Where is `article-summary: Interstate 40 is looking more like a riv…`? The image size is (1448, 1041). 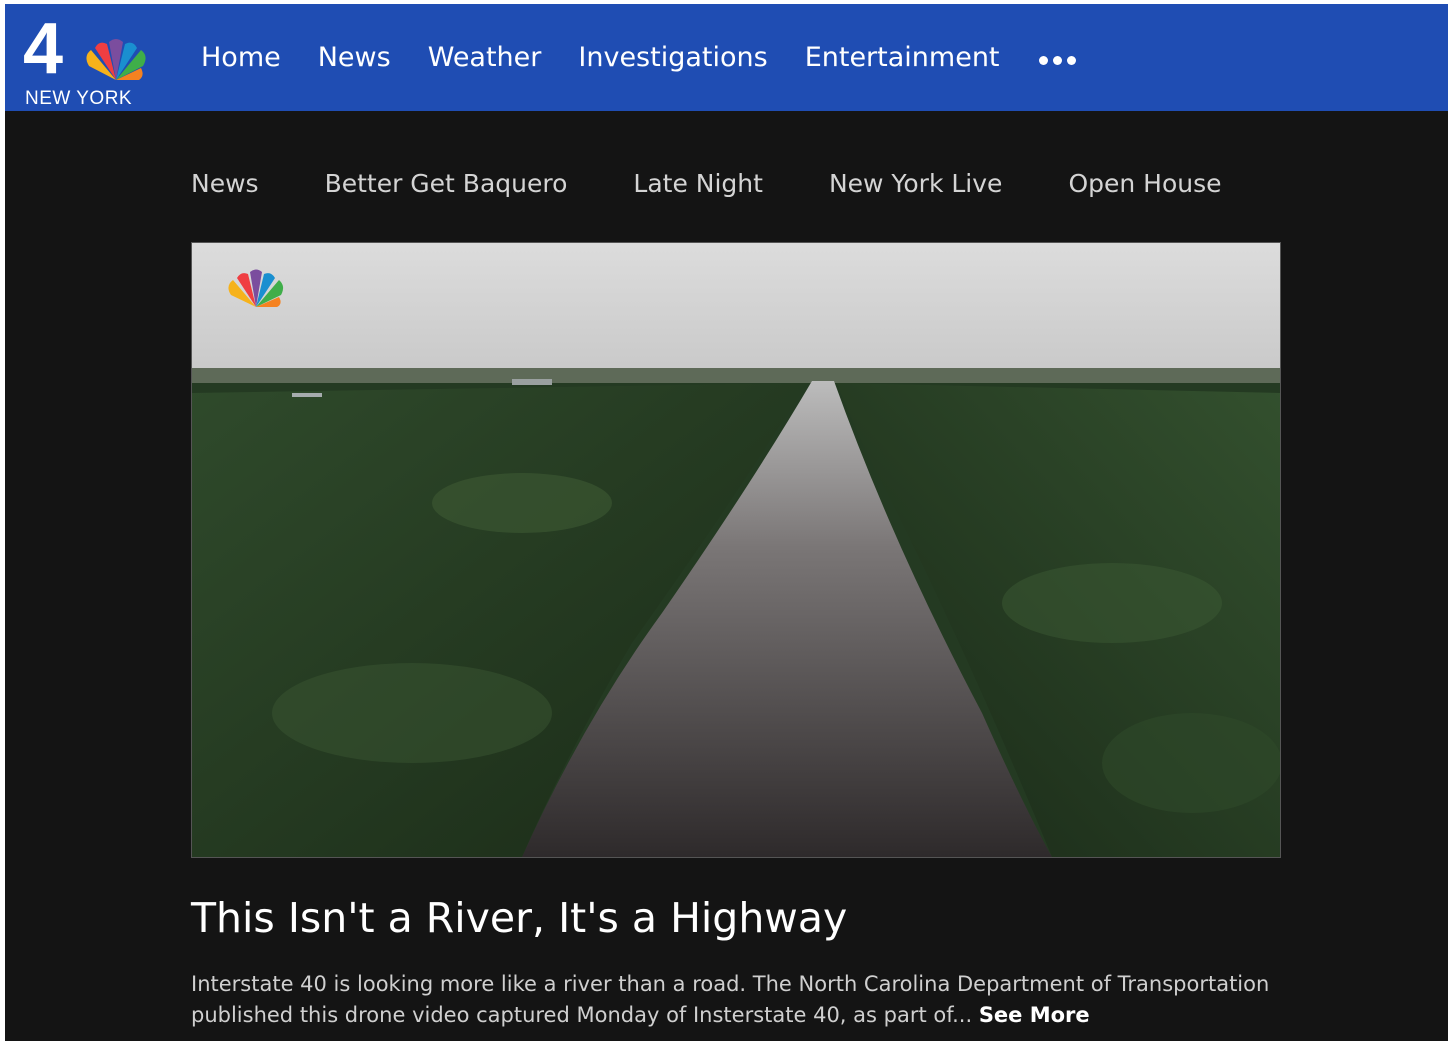
article-summary: Interstate 40 is looking more like a riv… is located at coordinates (741, 1000).